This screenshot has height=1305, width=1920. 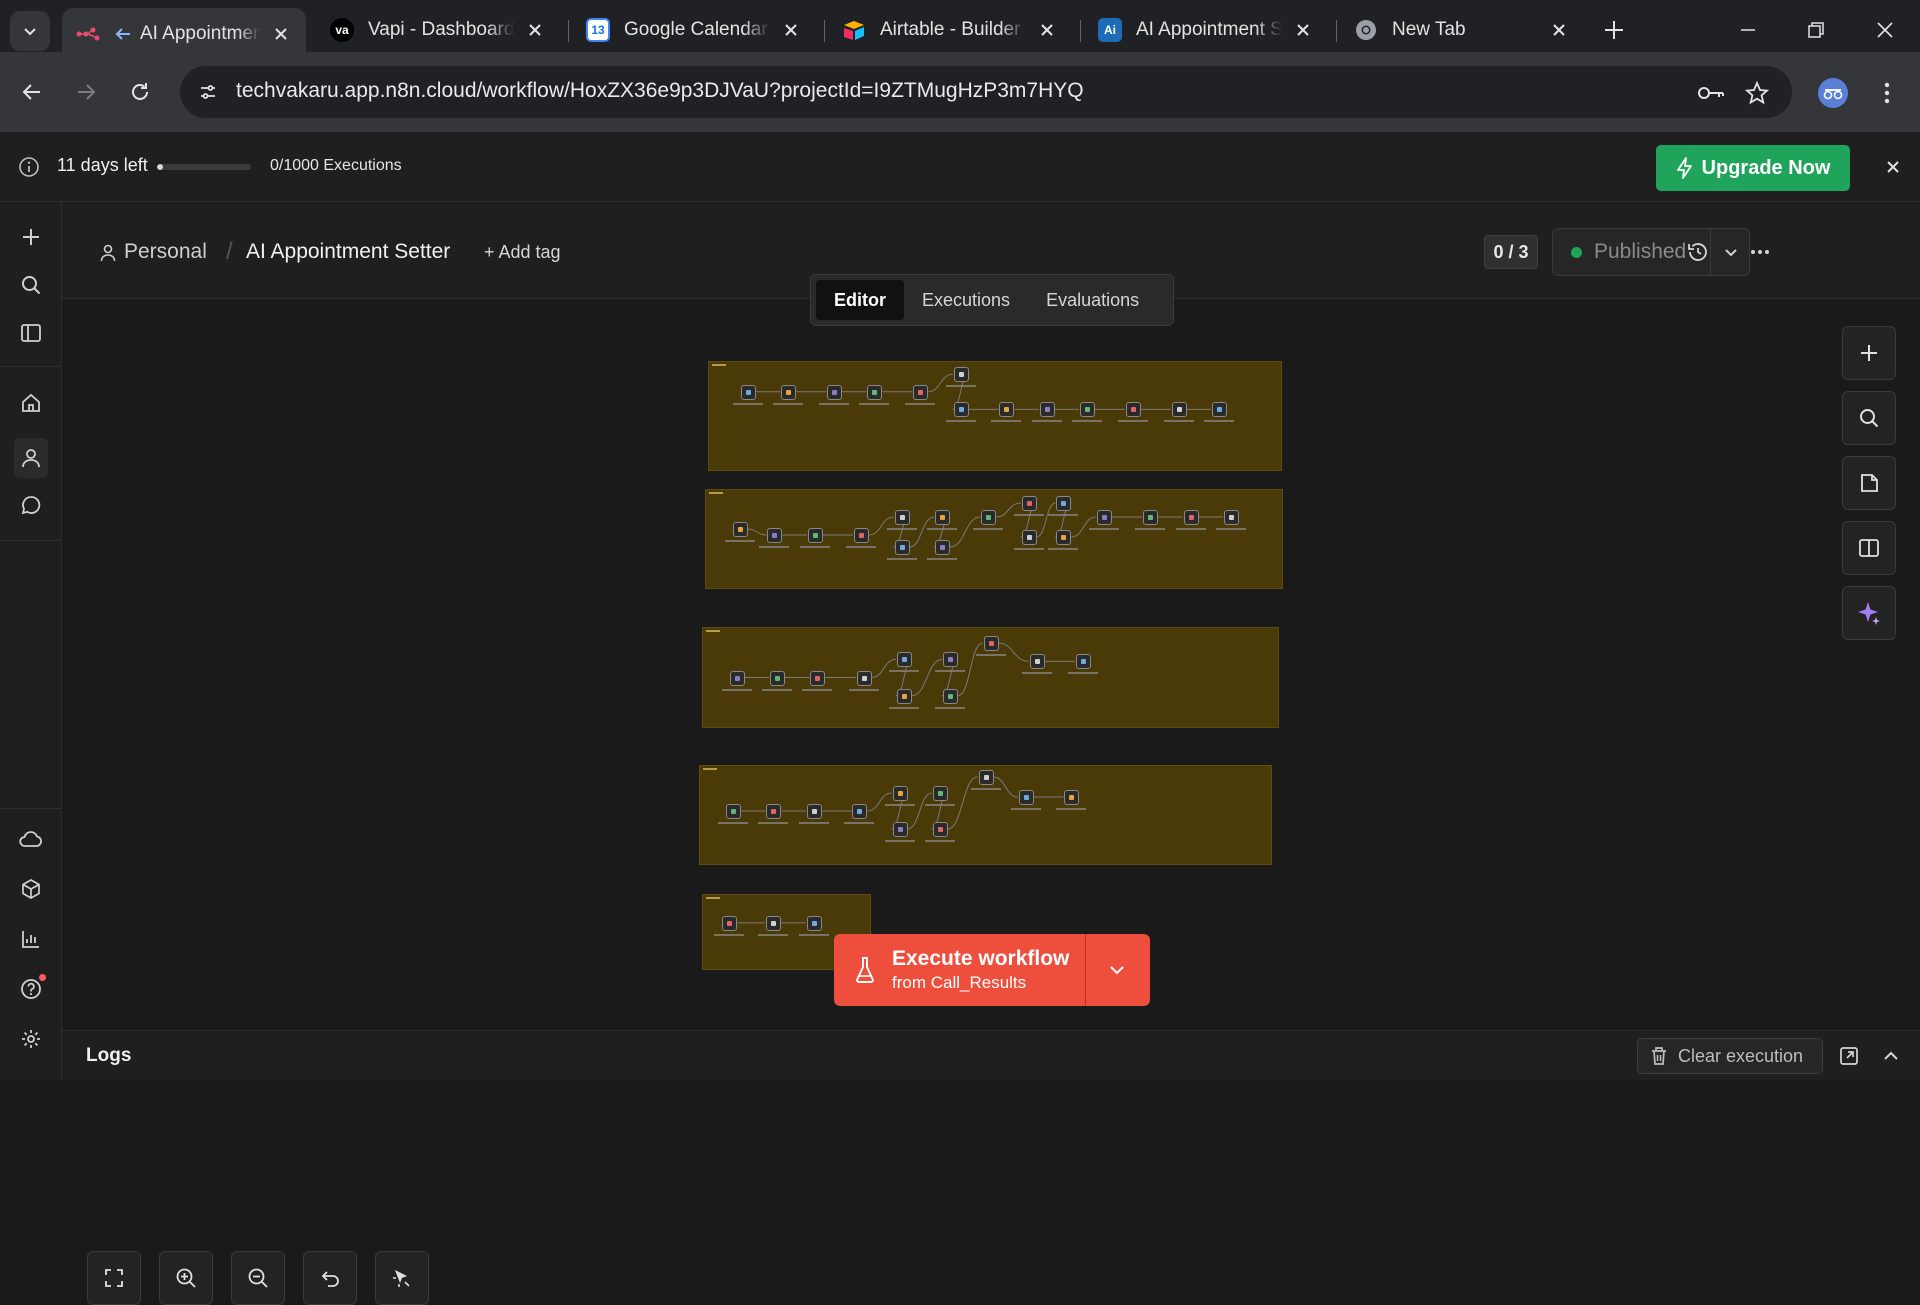 I want to click on window-close-button, so click(x=1885, y=30).